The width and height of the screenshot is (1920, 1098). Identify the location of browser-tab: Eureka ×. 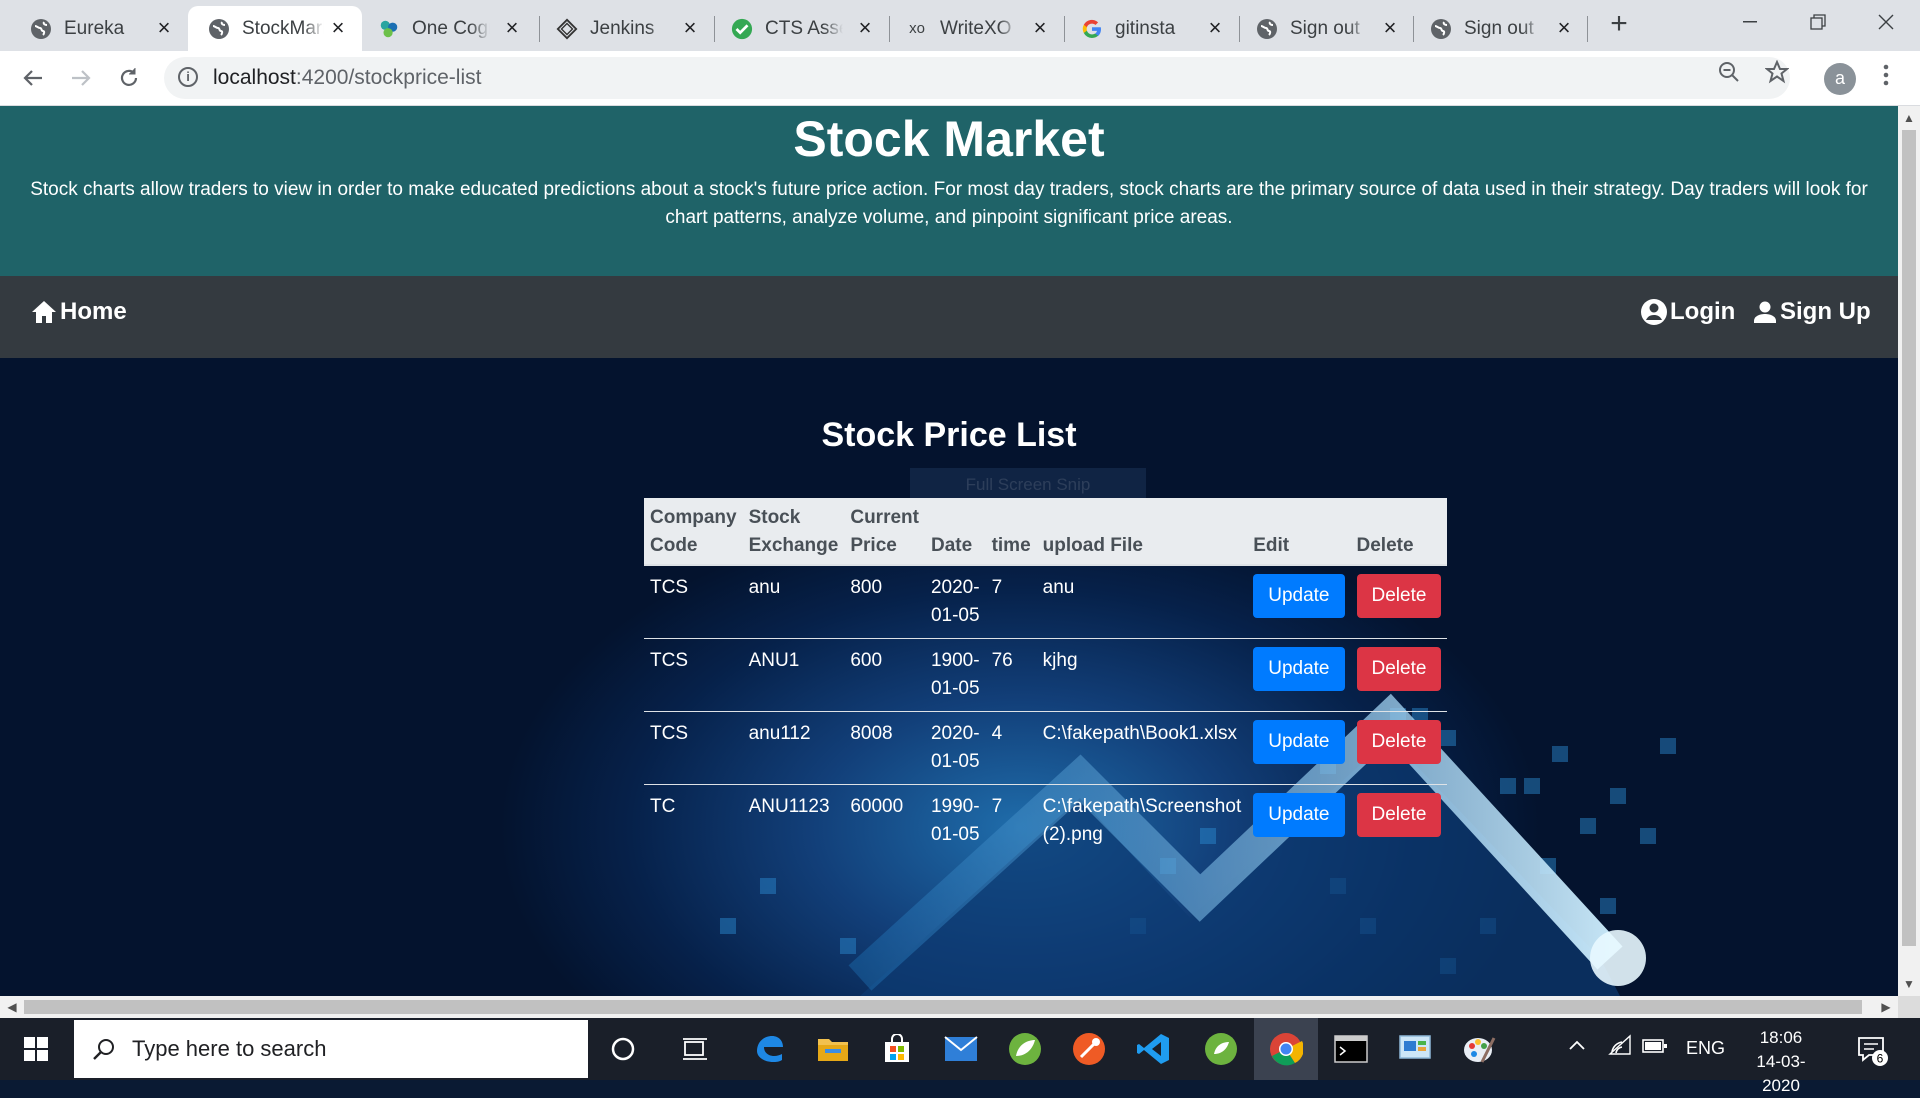
(94, 28).